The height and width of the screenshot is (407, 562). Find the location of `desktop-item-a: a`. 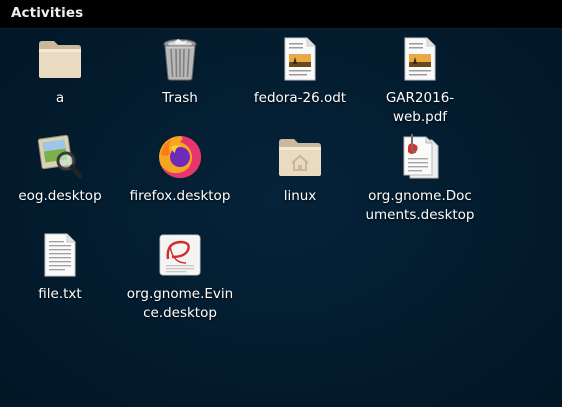

desktop-item-a: a is located at coordinates (60, 71).